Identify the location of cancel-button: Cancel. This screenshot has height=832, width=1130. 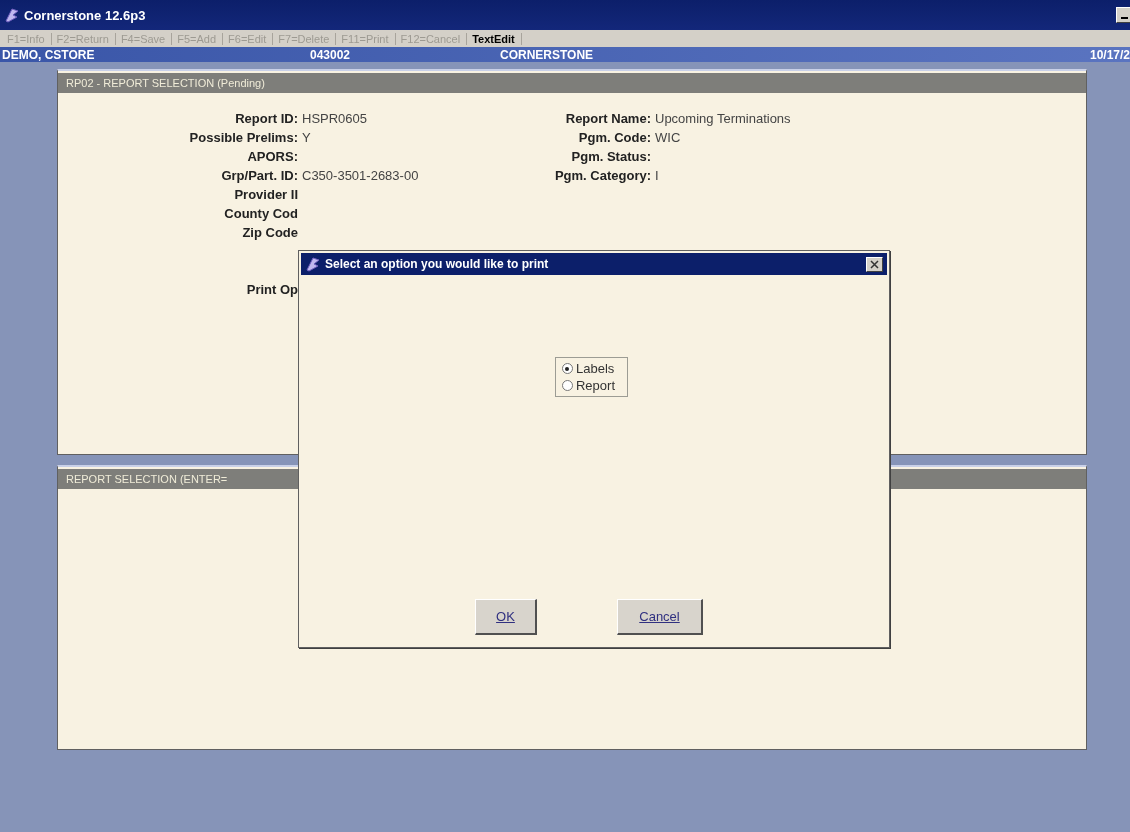
(660, 617).